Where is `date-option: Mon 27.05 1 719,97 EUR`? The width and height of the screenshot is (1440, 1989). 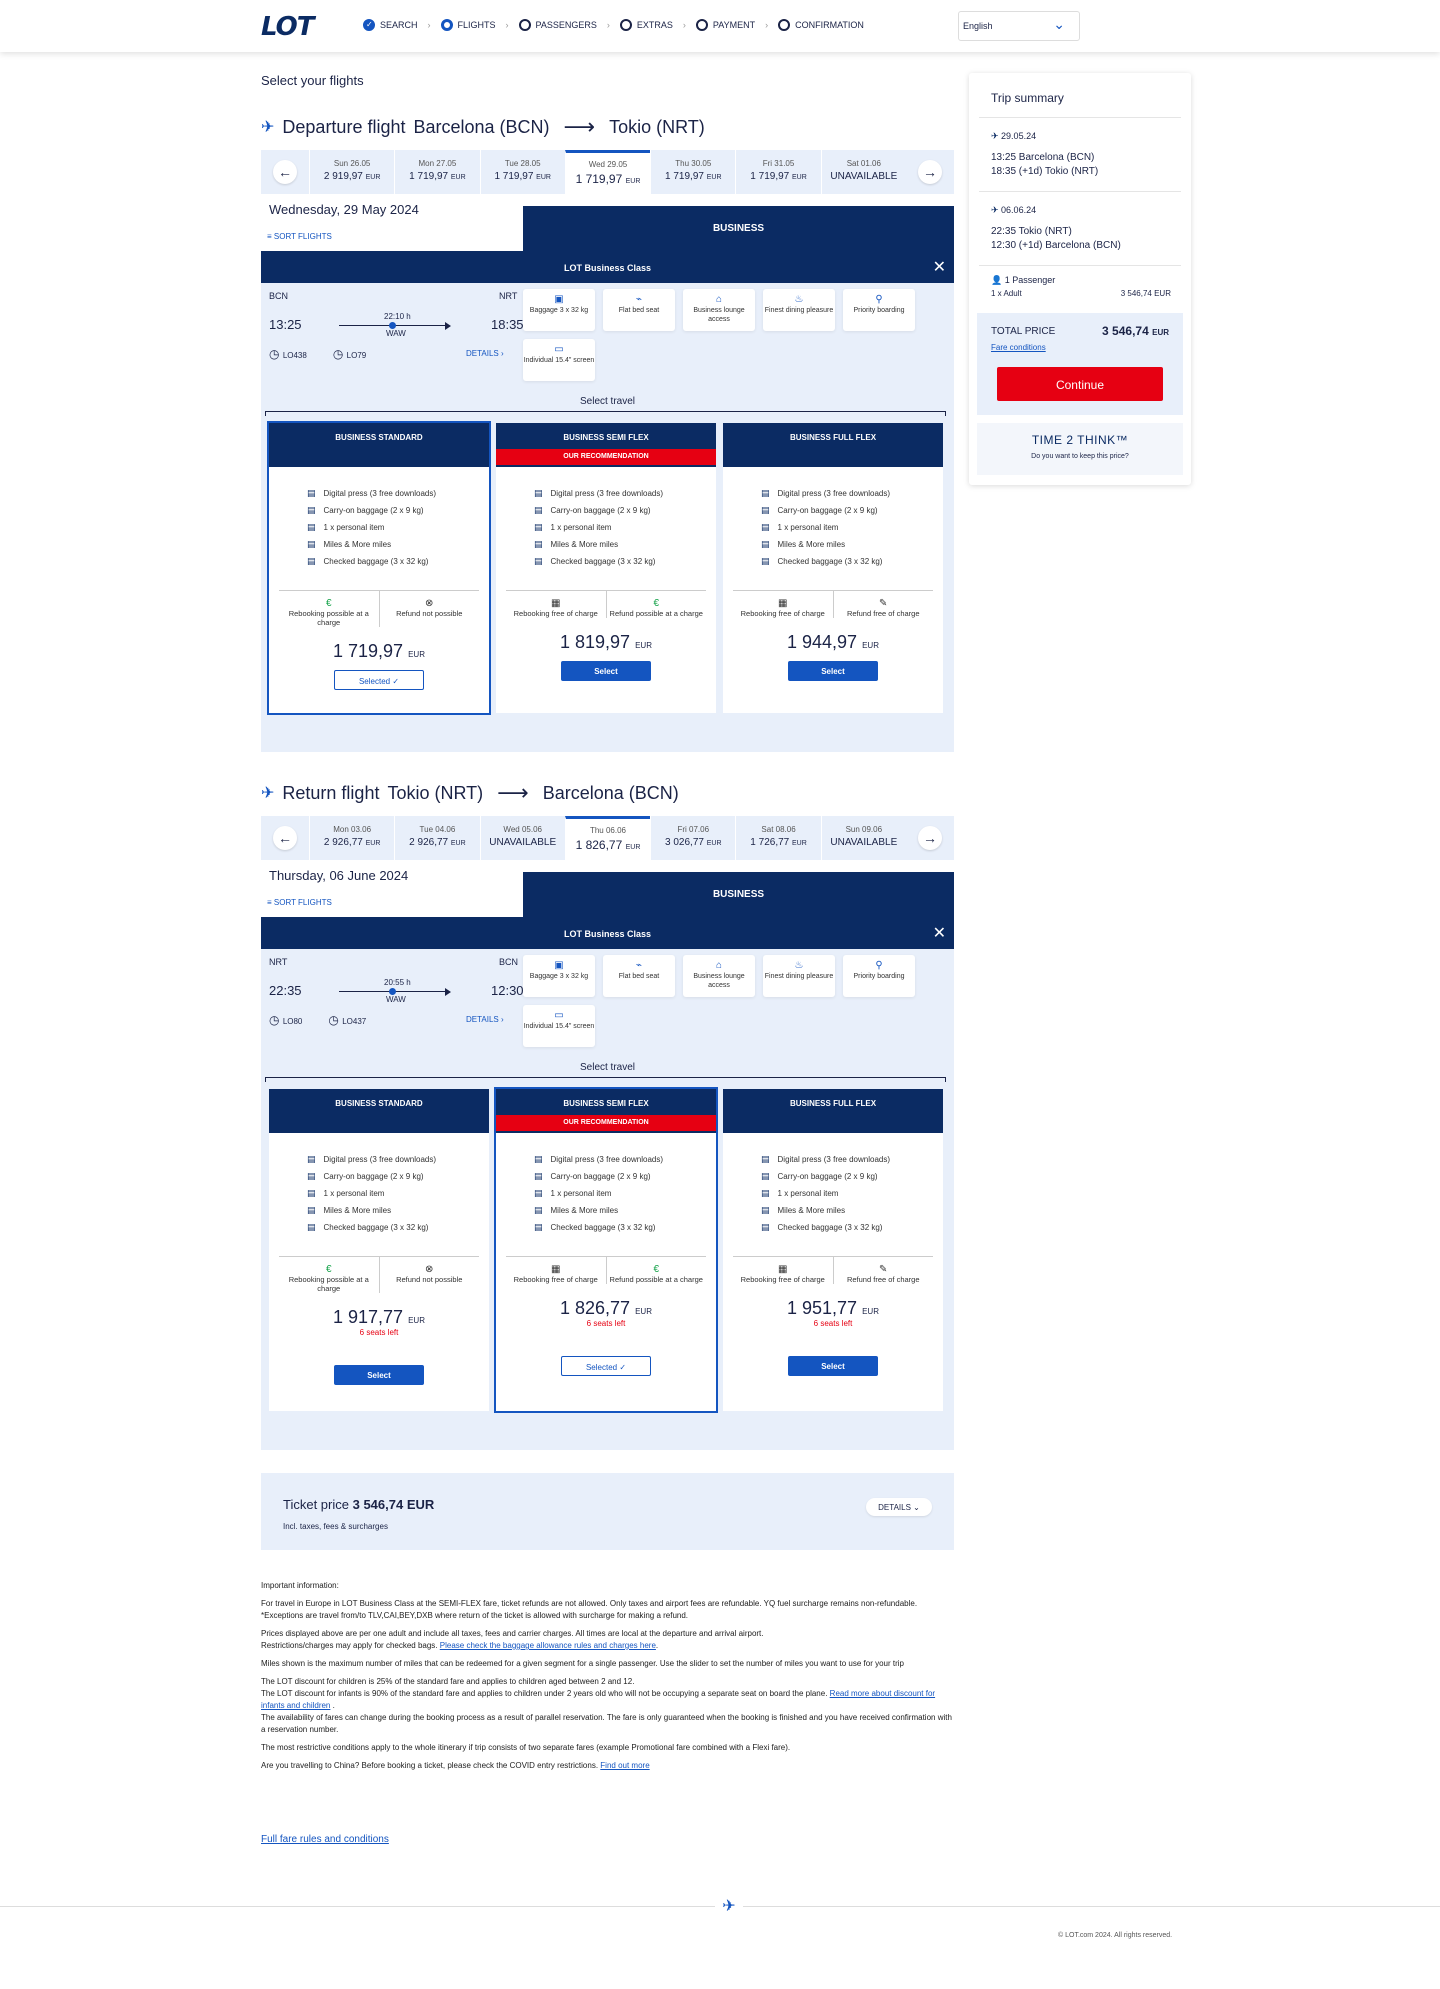
date-option: Mon 27.05 1 719,97 EUR is located at coordinates (436, 172).